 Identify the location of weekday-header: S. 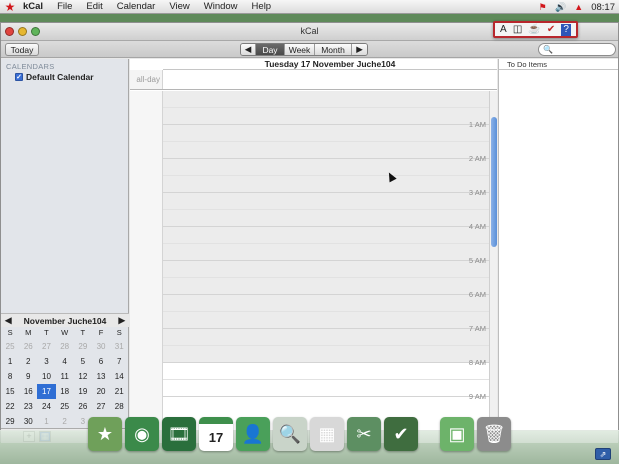
(119, 332).